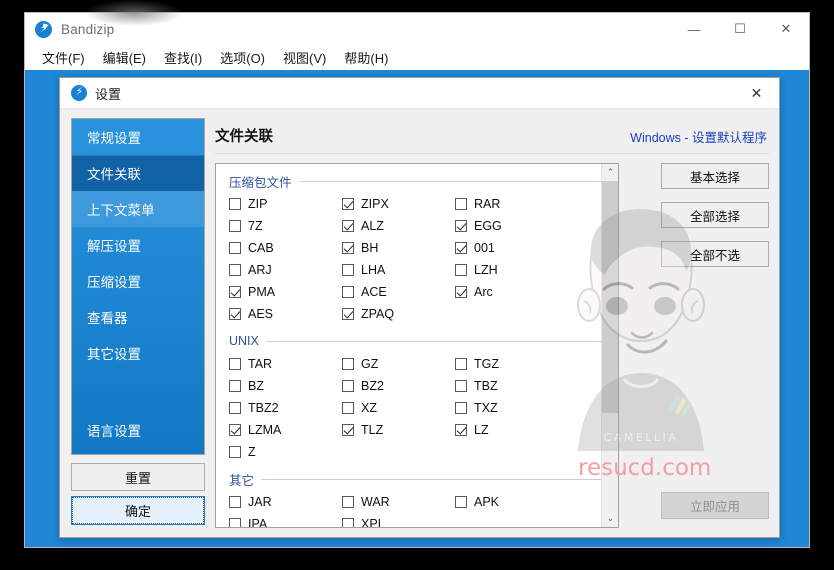 The height and width of the screenshot is (570, 834). I want to click on checkbox-lzh: LZH, so click(511, 270).